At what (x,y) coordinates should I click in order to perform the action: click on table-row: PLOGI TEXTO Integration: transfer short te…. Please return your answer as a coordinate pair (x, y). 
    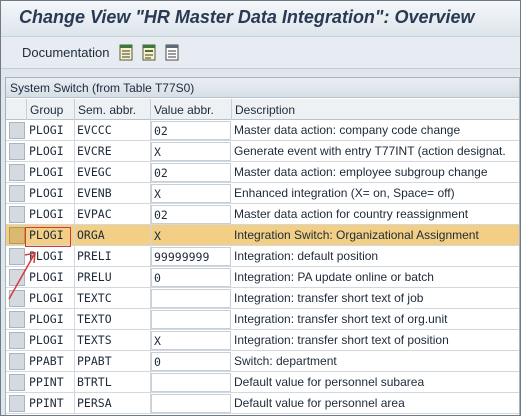
    Looking at the image, I should click on (262, 319).